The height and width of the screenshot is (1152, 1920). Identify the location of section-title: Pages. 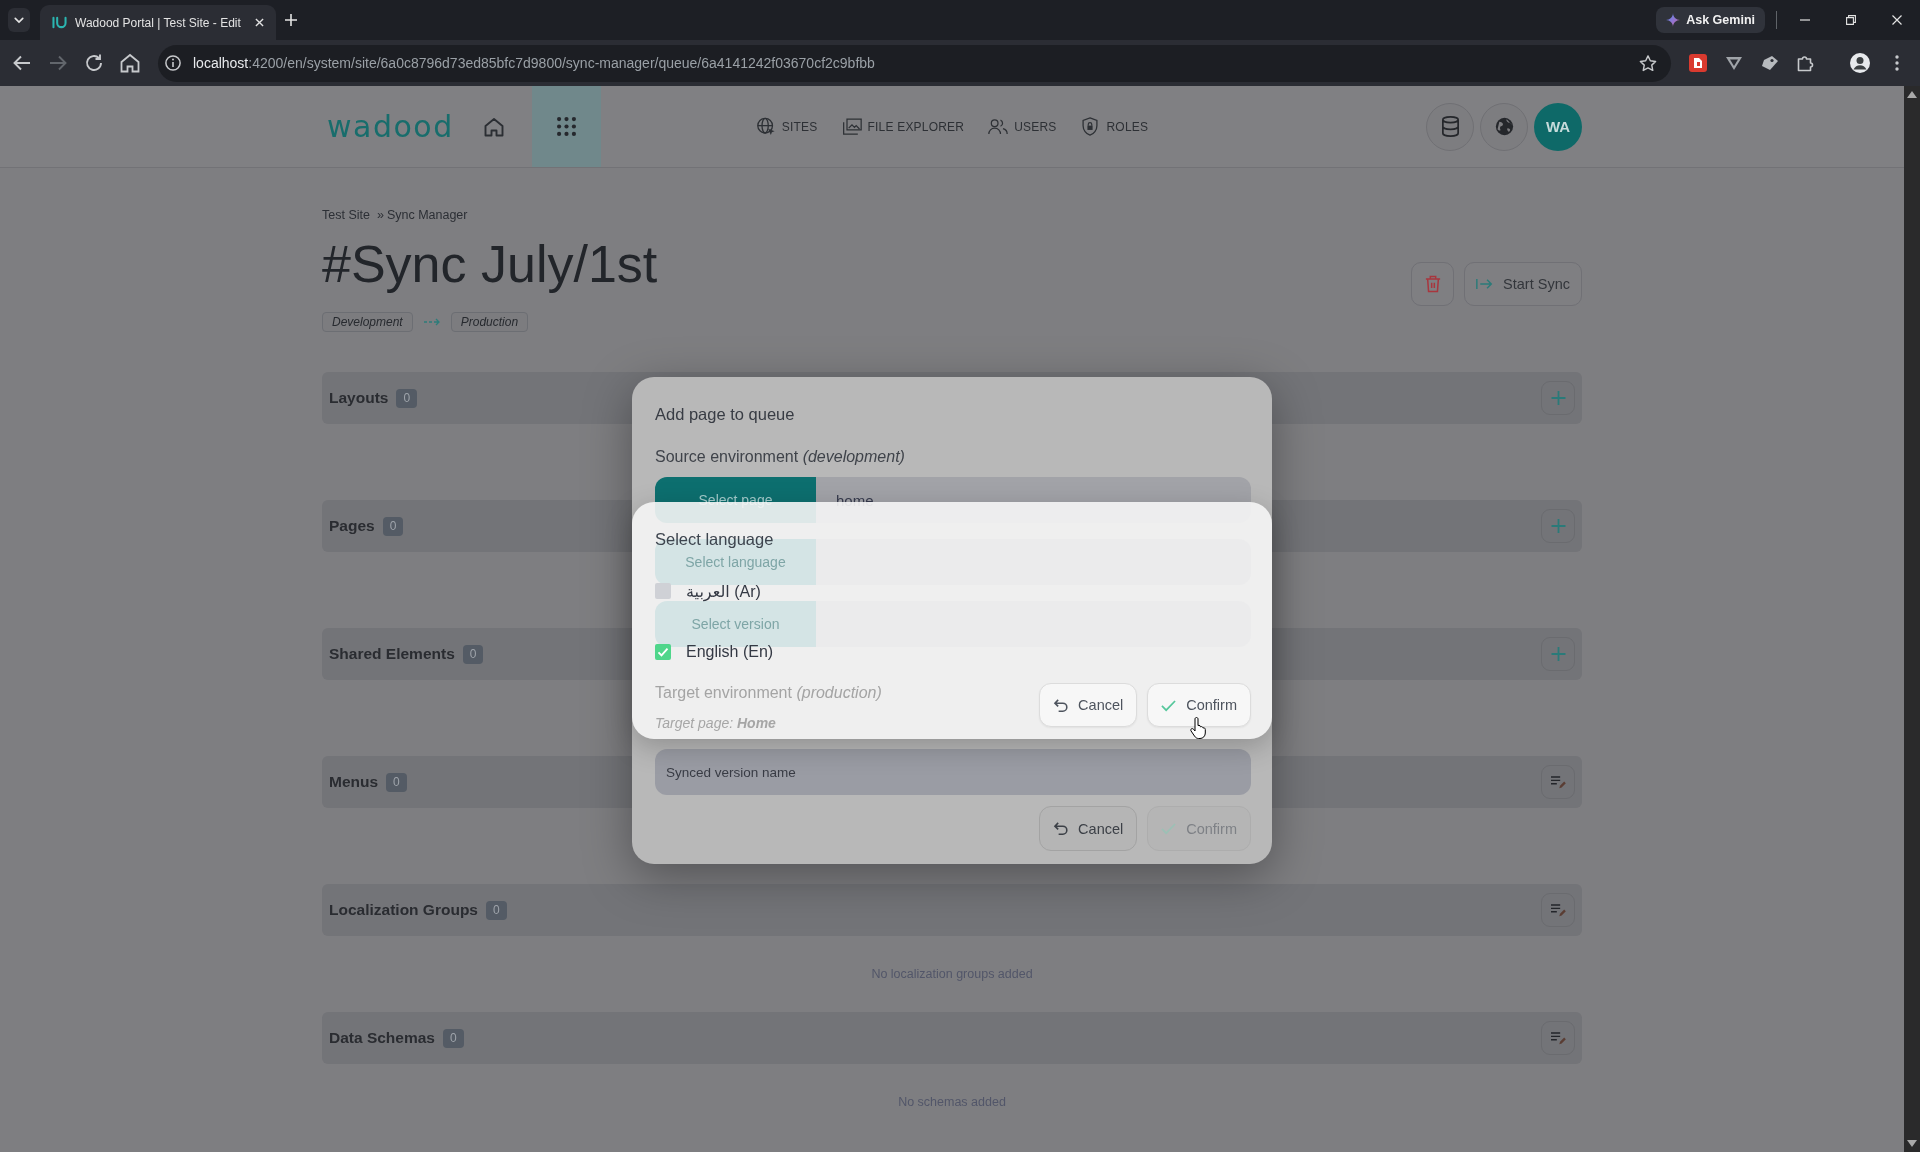
(352, 526).